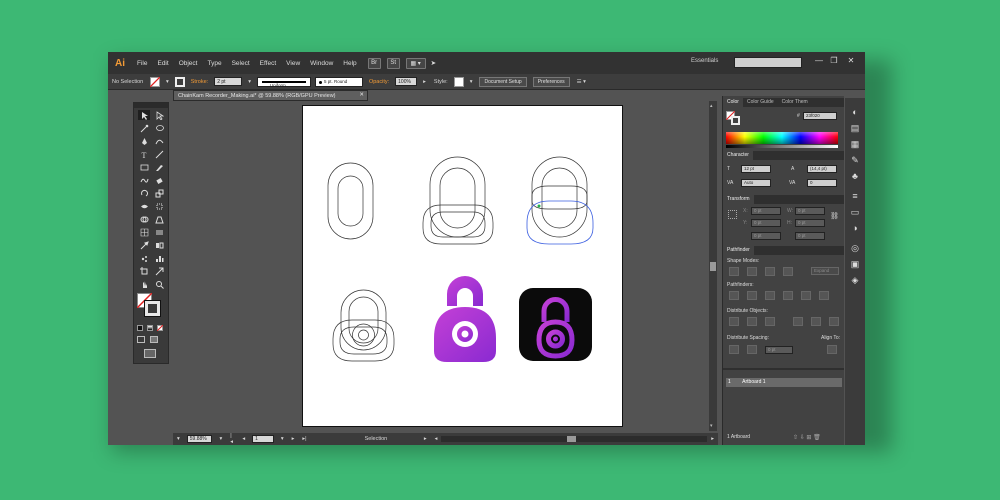  I want to click on swatches-icon: ▦, so click(855, 144).